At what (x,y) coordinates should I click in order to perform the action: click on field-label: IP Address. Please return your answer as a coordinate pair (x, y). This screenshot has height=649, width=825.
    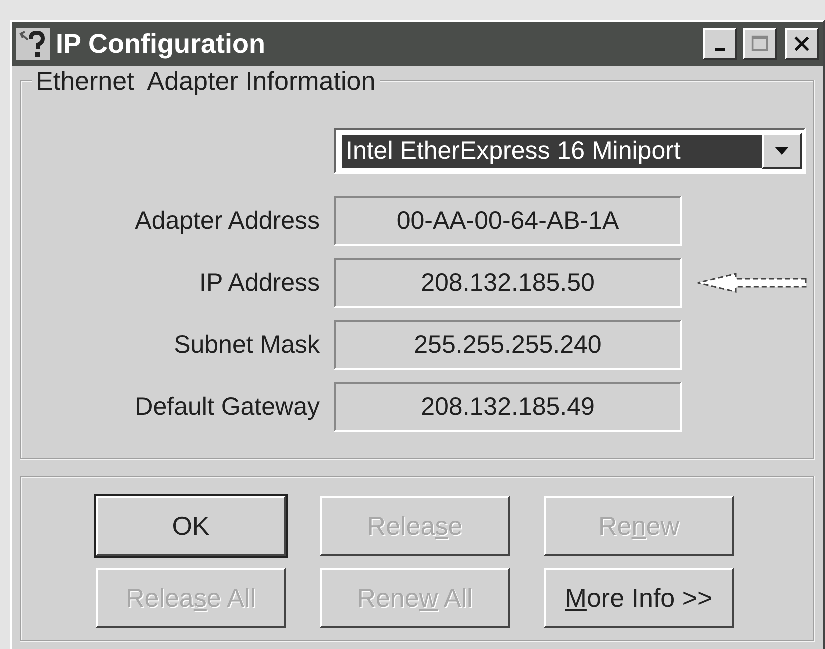
    Looking at the image, I should click on (259, 283).